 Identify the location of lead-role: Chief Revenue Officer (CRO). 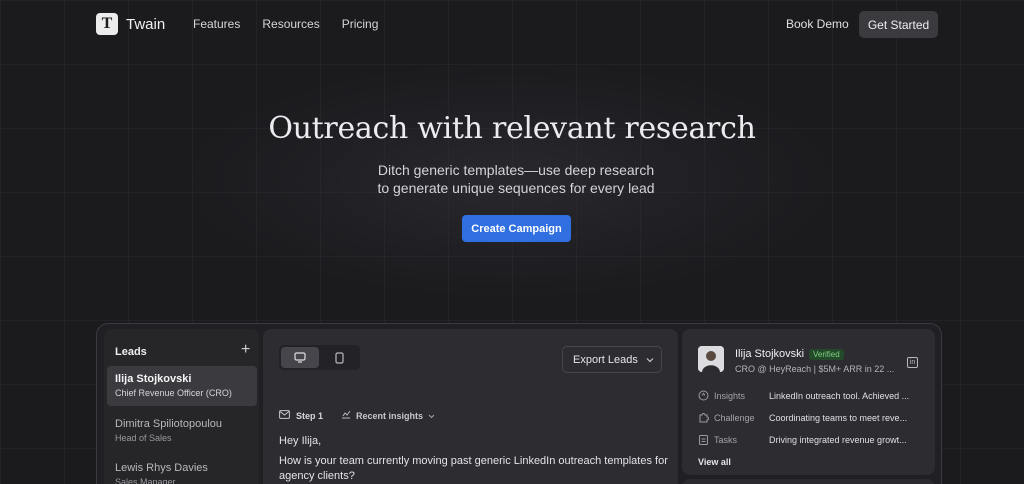
(173, 393).